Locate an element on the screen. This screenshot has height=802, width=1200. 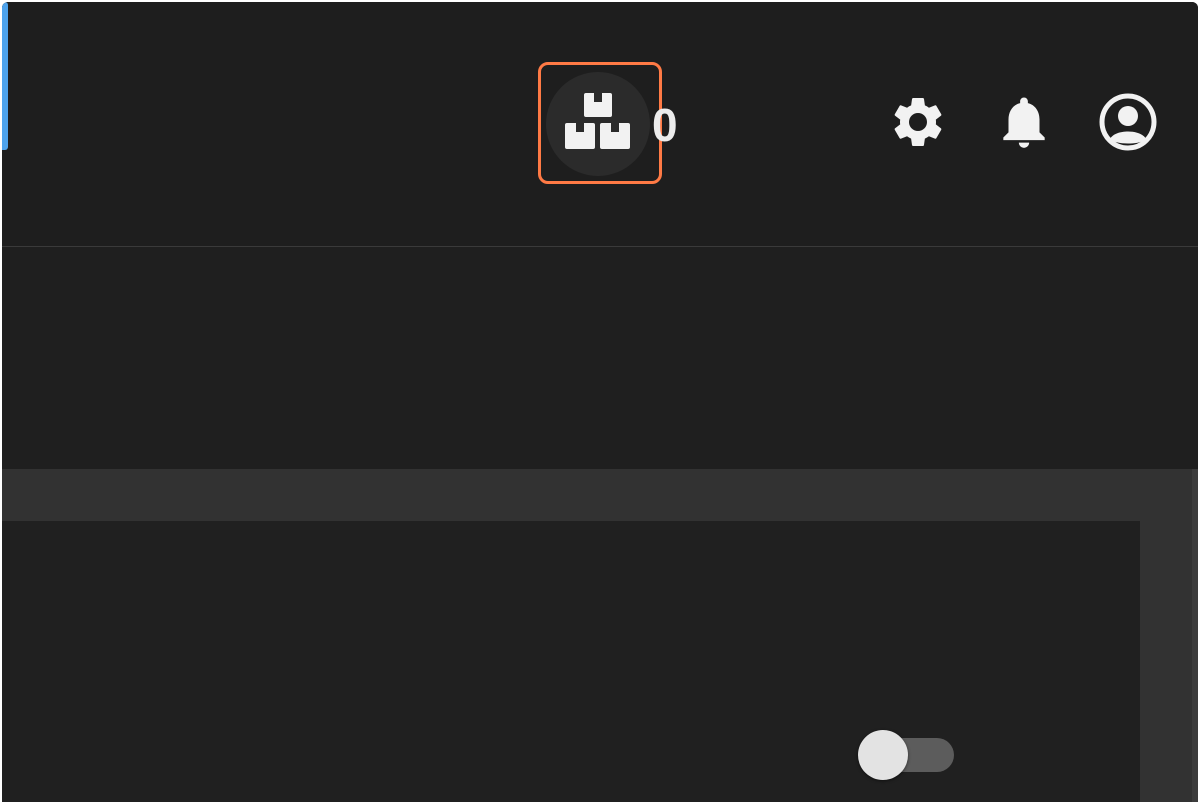
account-button is located at coordinates (1128, 124).